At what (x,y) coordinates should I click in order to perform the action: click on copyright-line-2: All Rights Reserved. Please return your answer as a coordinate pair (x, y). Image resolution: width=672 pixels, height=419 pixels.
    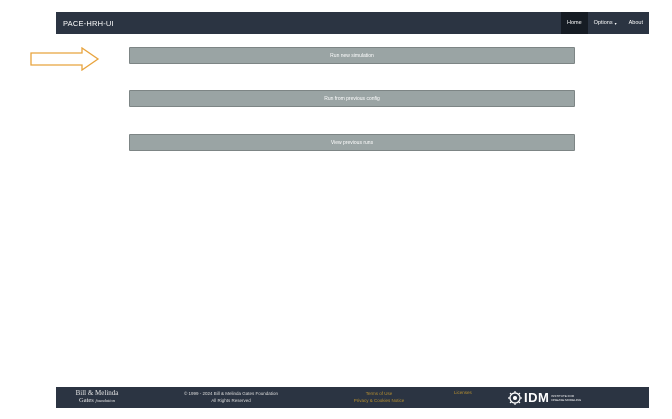
    Looking at the image, I should click on (231, 400).